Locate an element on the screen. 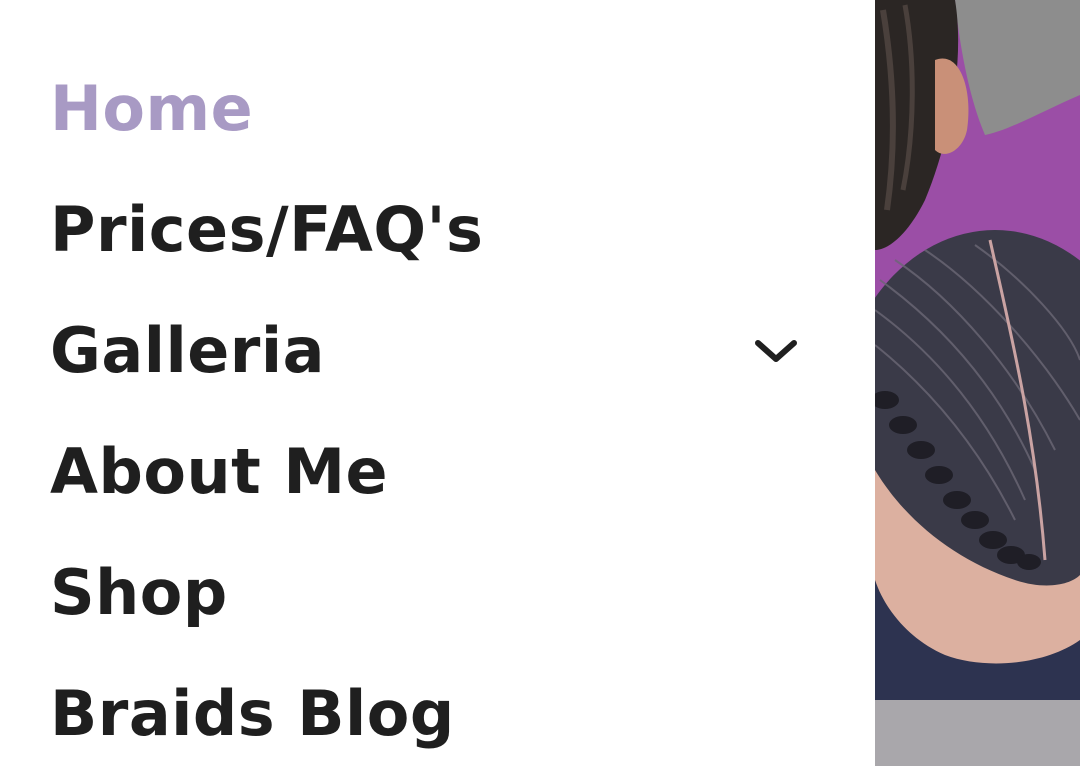 This screenshot has width=1080, height=766. nav-item-braids-blog: Braids Blog is located at coordinates (430, 709).